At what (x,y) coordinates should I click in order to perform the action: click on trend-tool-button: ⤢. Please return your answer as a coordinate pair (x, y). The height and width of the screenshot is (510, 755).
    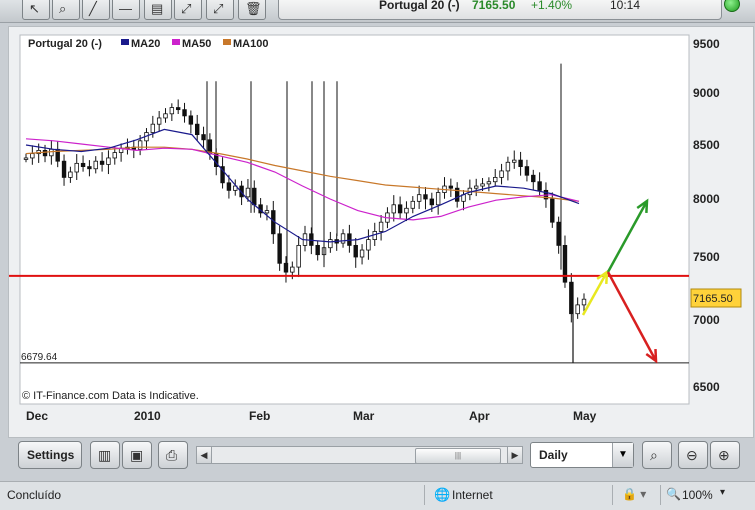
    Looking at the image, I should click on (220, 10).